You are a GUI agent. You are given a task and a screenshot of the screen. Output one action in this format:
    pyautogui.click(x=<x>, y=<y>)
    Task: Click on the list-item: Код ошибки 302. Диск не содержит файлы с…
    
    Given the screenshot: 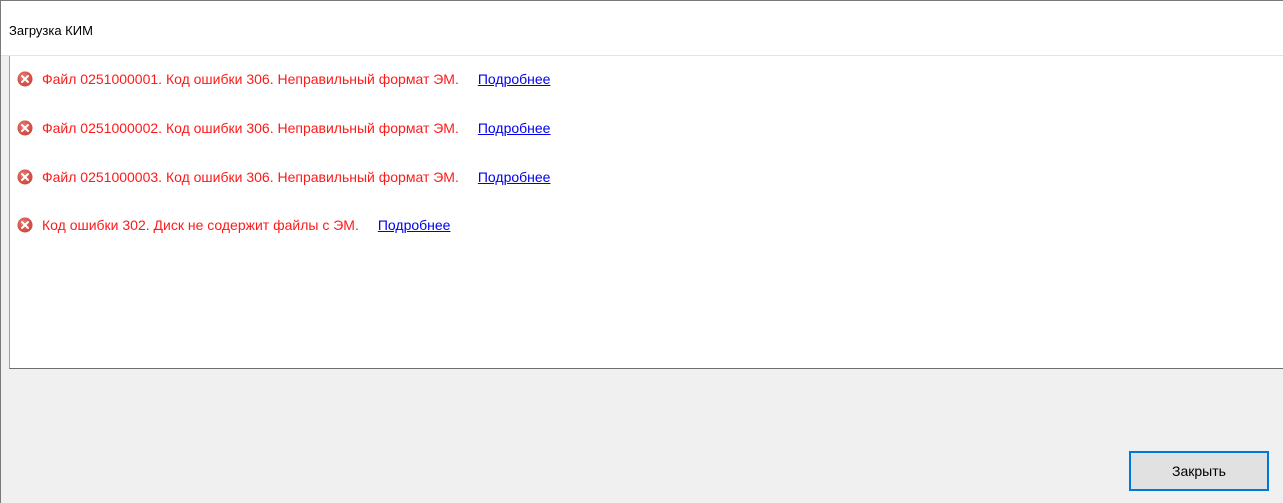 What is the action you would take?
    pyautogui.click(x=233, y=225)
    